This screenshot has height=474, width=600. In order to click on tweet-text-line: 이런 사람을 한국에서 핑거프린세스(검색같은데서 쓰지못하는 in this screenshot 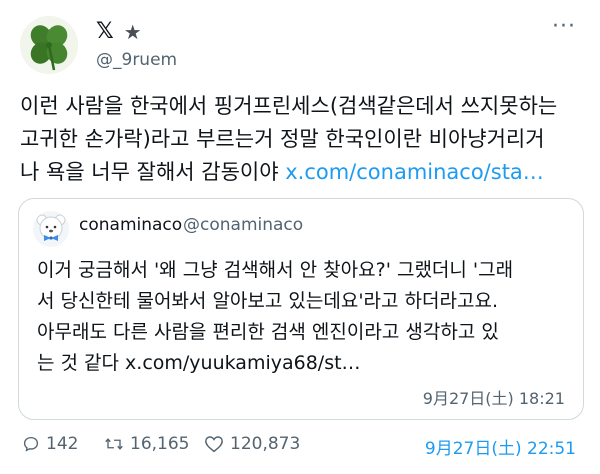, I will do `click(289, 106)`.